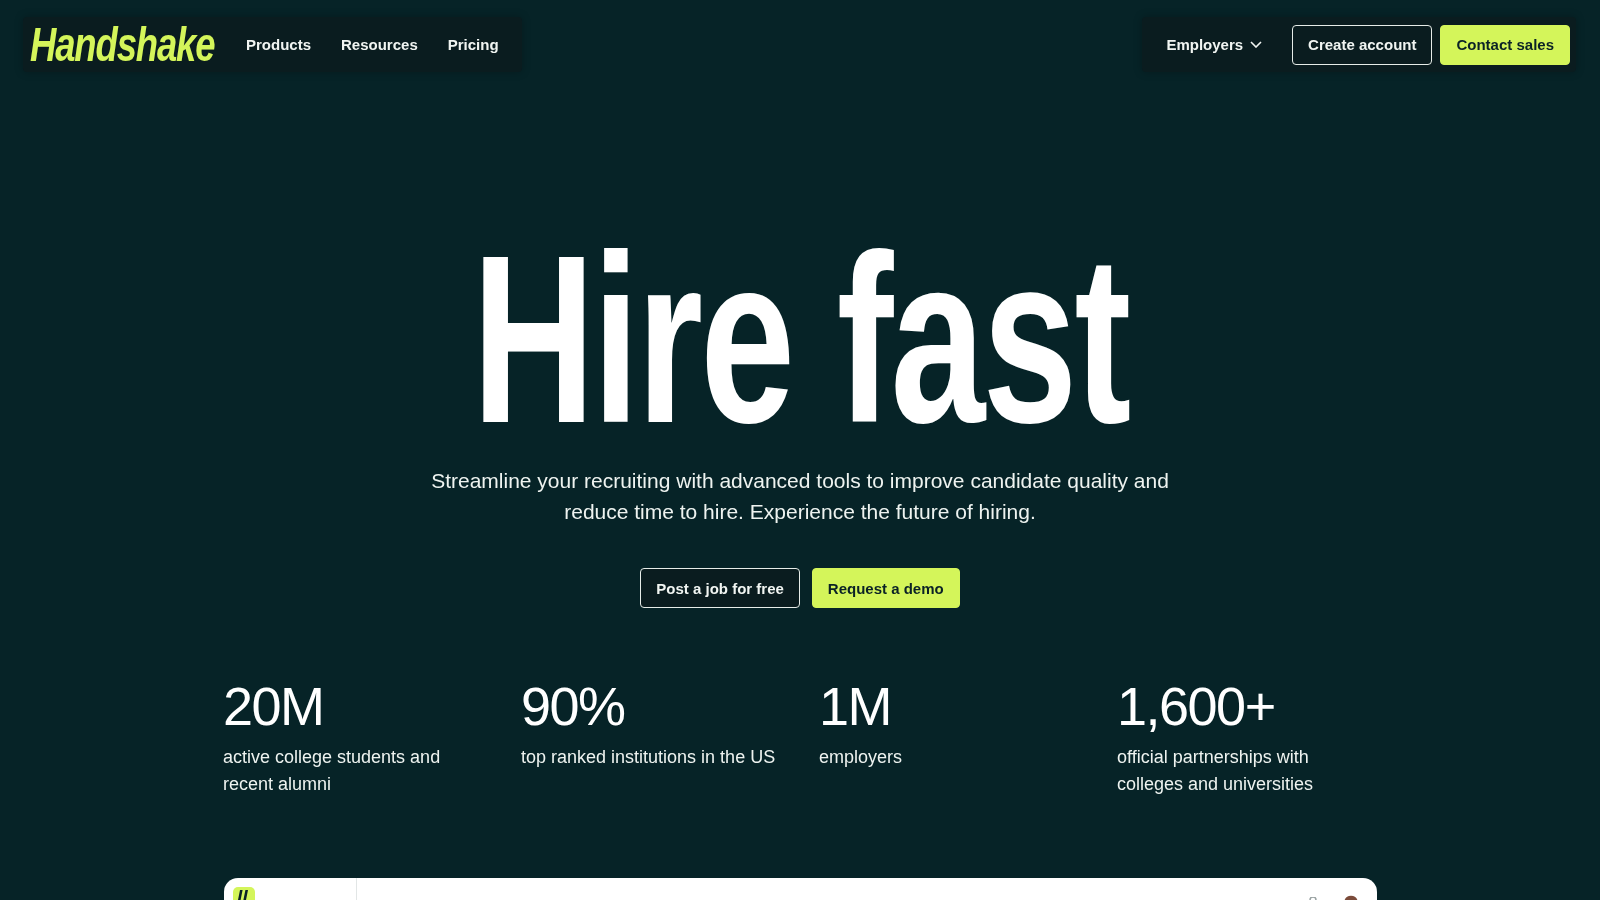 This screenshot has height=900, width=1600. Describe the element at coordinates (1196, 706) in the screenshot. I see `stat-value: 1,600+` at that location.